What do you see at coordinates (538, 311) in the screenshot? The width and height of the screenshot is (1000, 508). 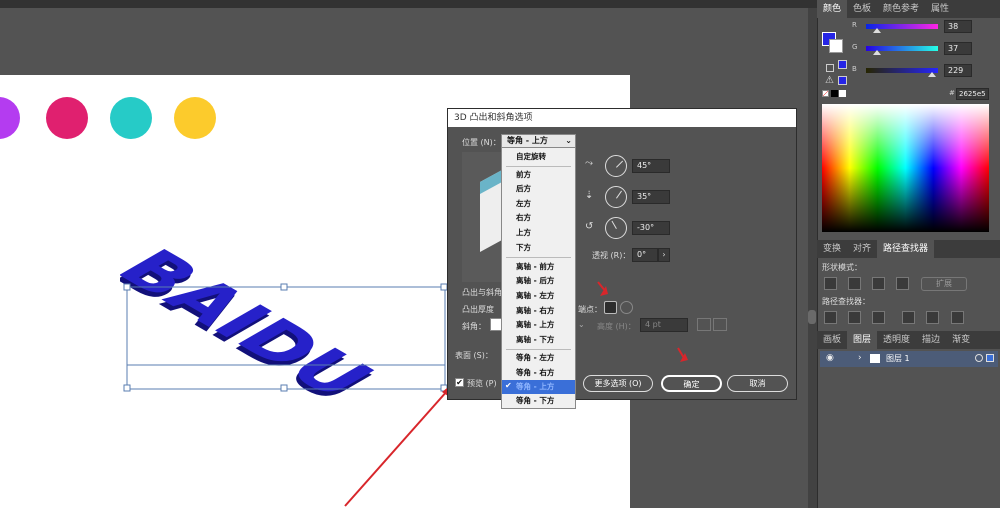 I see `menu-item-off-axis-right: 离轴 - 右方` at bounding box center [538, 311].